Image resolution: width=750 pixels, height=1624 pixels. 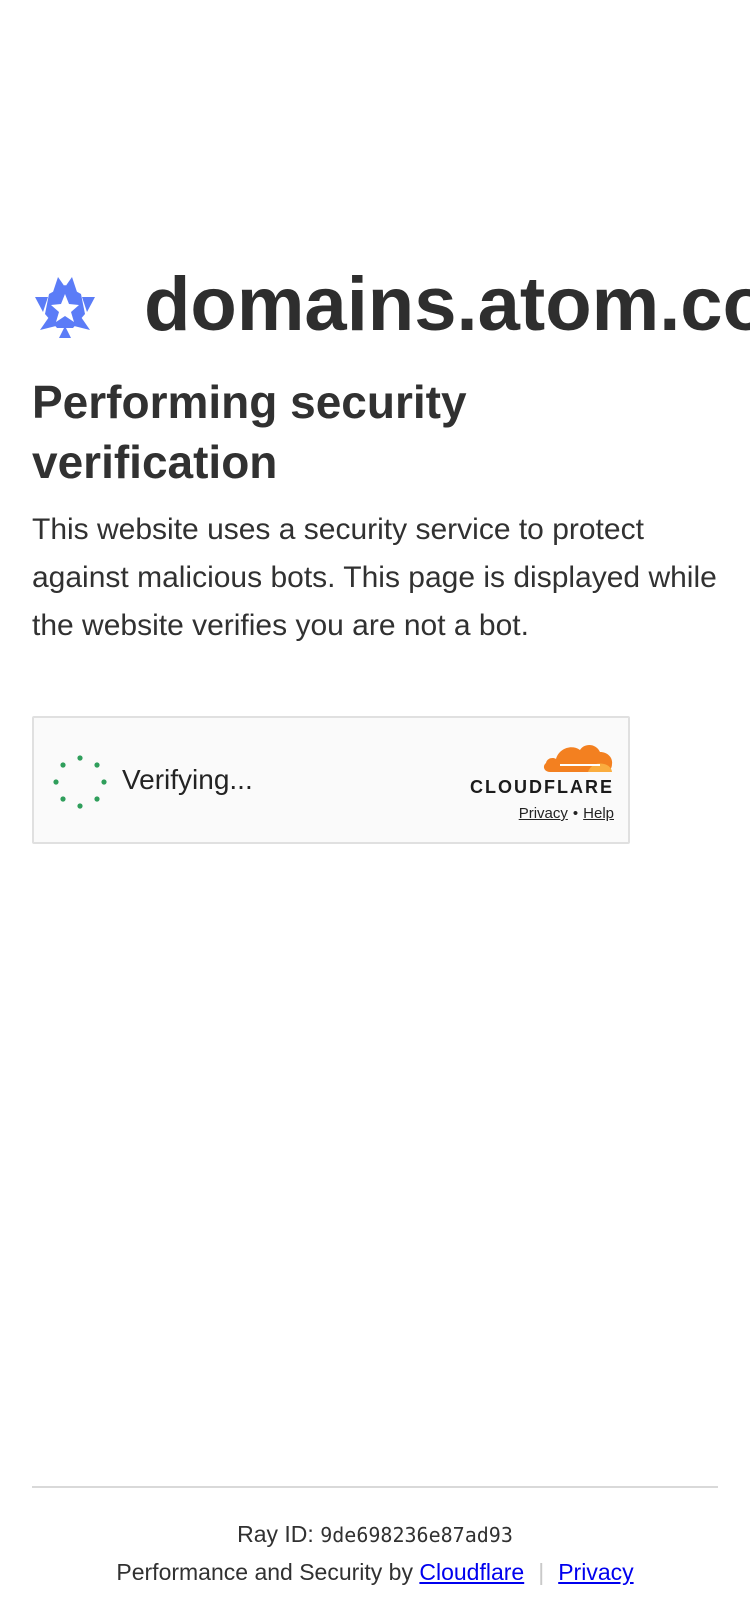 I want to click on widget-privacy-link: Privacy, so click(x=543, y=813).